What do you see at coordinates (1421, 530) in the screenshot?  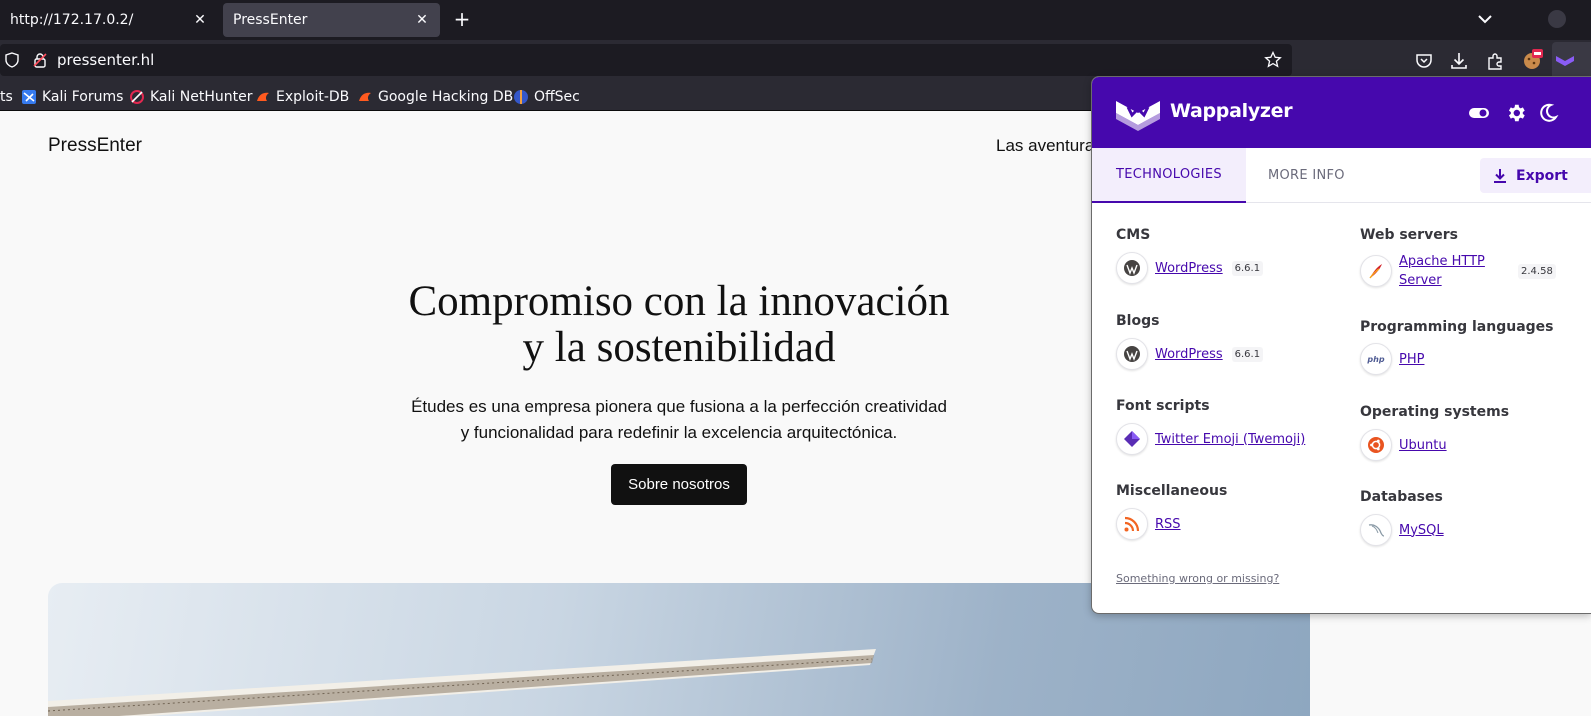 I see `tech-name: MySQL` at bounding box center [1421, 530].